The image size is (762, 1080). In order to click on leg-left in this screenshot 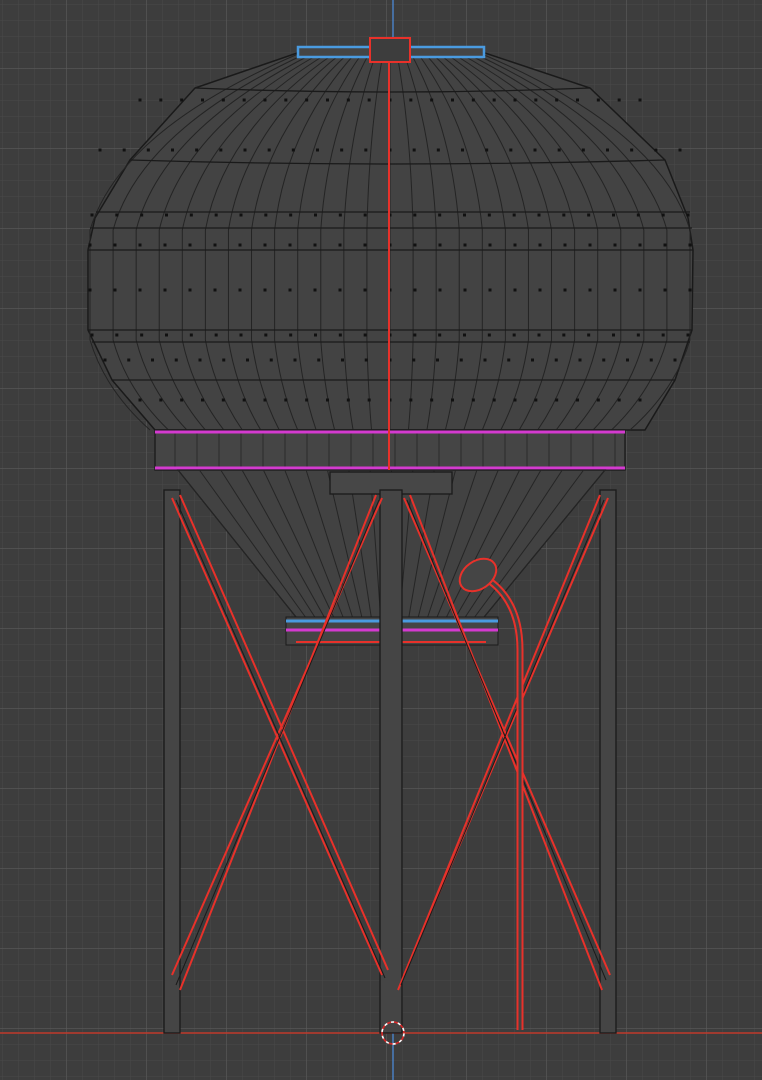, I will do `click(172, 761)`.